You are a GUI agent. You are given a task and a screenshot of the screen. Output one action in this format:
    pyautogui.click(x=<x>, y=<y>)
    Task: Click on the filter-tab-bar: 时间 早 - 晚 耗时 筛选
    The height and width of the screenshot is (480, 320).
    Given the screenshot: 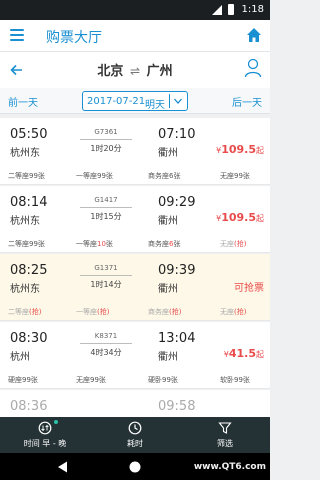 What is the action you would take?
    pyautogui.click(x=135, y=435)
    